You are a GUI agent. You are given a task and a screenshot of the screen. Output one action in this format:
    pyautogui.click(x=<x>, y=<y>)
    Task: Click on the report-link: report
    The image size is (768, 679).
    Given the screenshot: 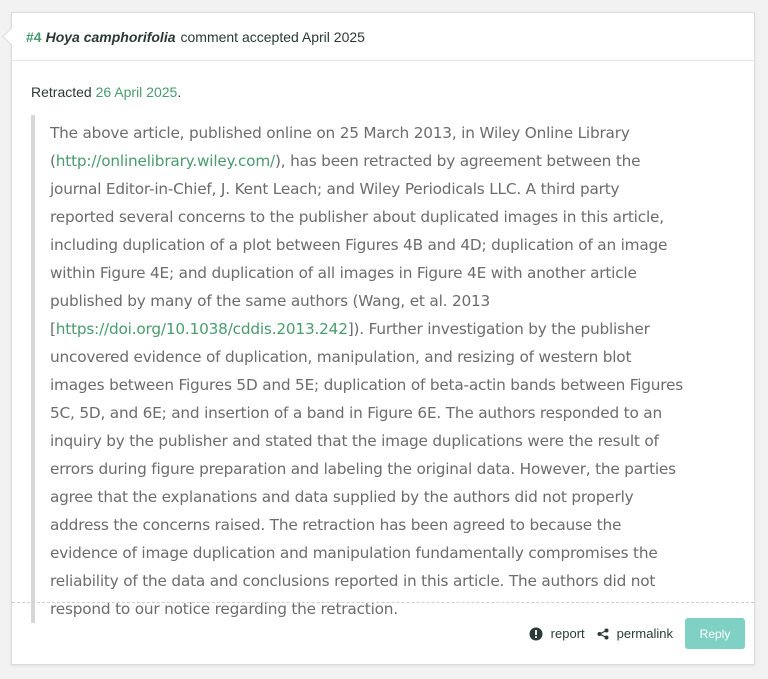 What is the action you would take?
    pyautogui.click(x=557, y=633)
    